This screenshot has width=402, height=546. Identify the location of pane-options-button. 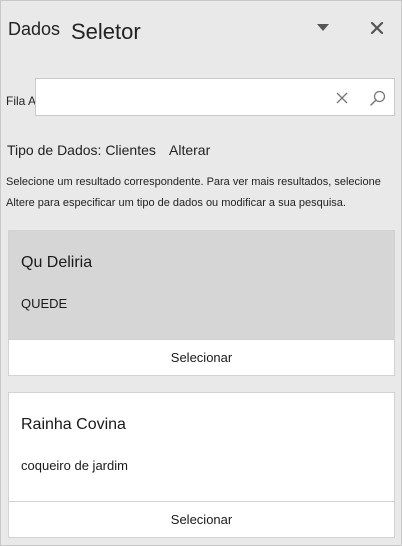
(323, 28).